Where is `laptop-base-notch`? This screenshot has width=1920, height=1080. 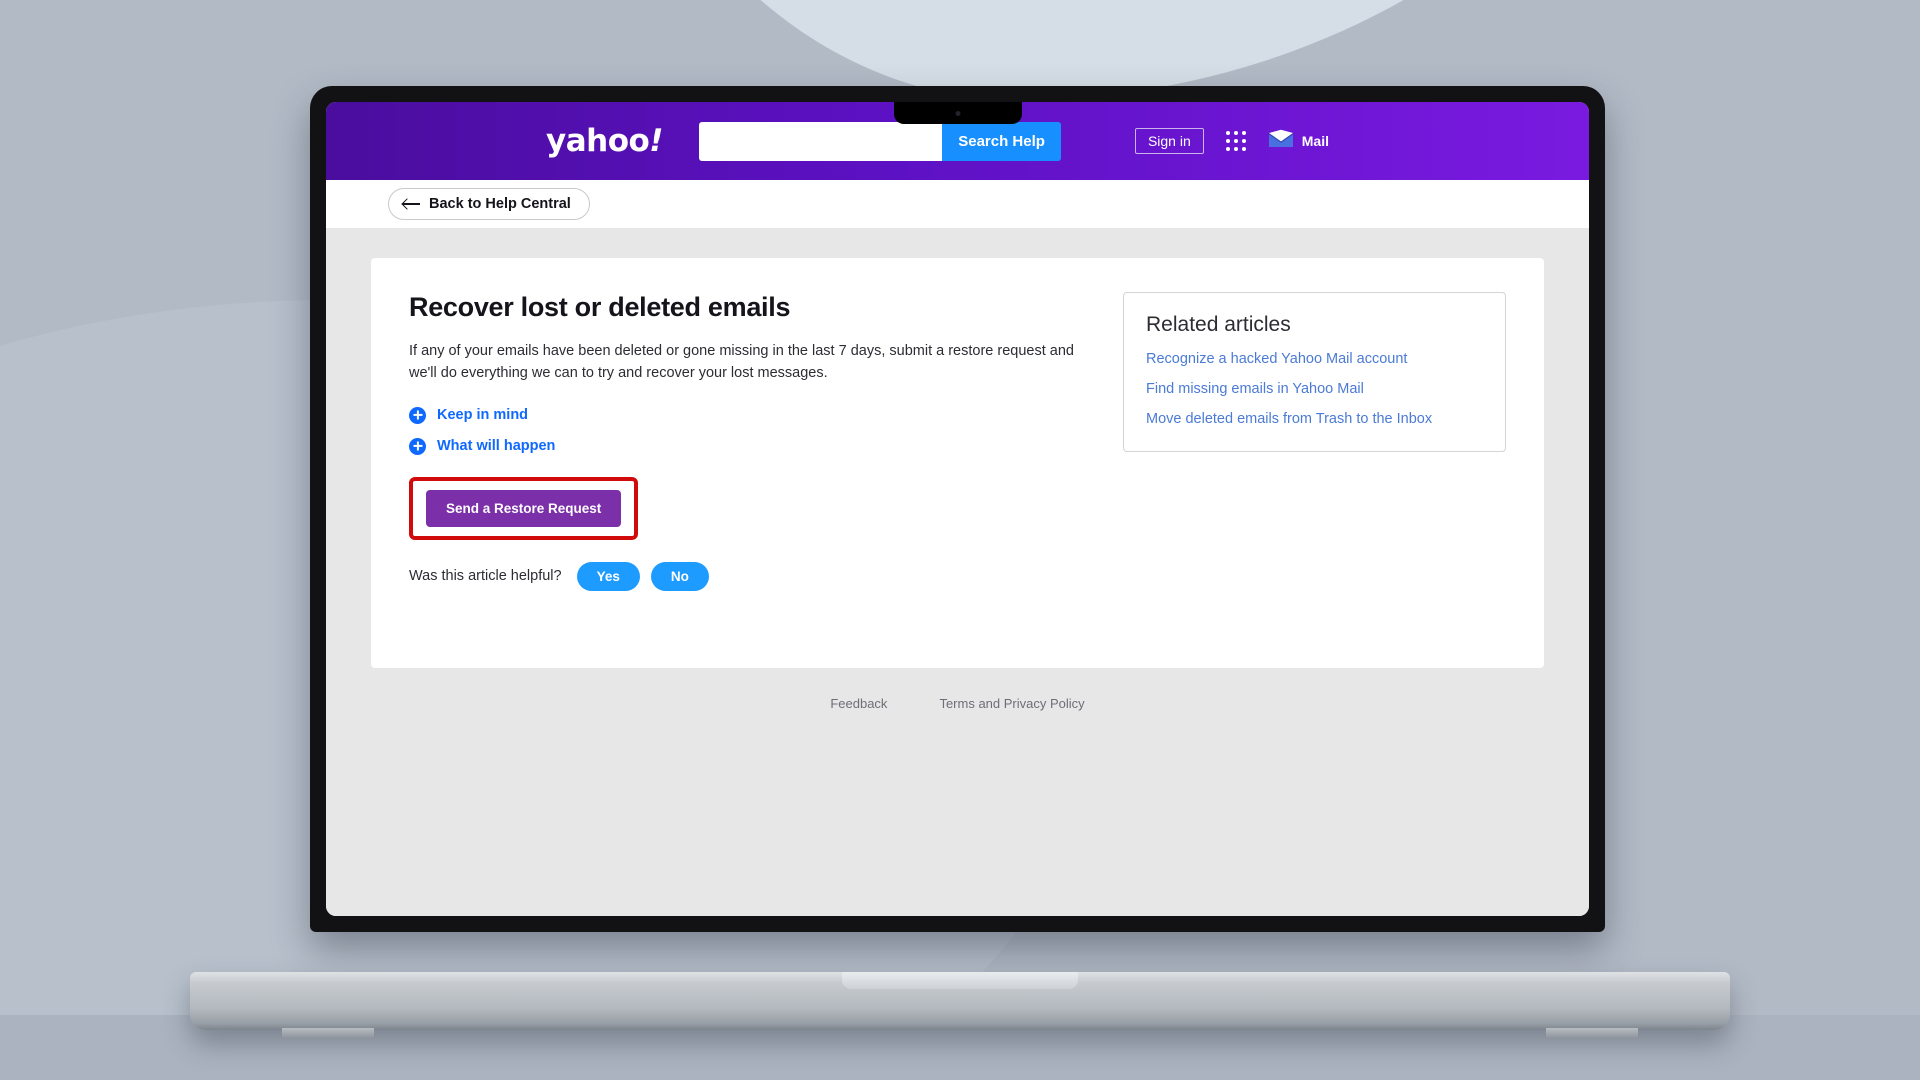
laptop-base-notch is located at coordinates (960, 980).